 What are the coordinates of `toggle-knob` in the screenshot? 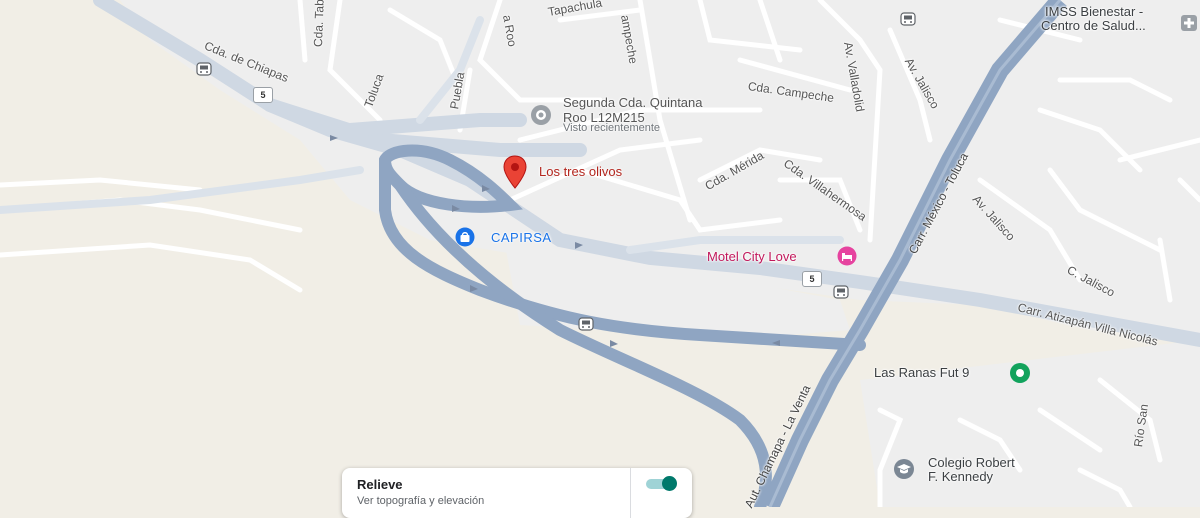 It's located at (669, 483).